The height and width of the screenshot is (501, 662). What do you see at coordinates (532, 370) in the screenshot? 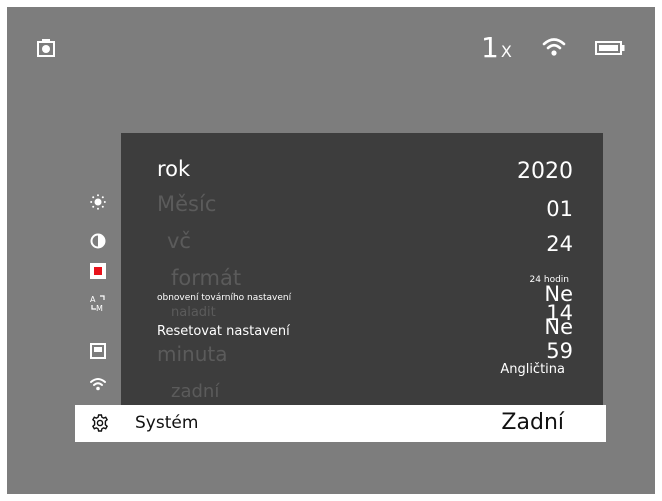
I see `language-value: Angličtina` at bounding box center [532, 370].